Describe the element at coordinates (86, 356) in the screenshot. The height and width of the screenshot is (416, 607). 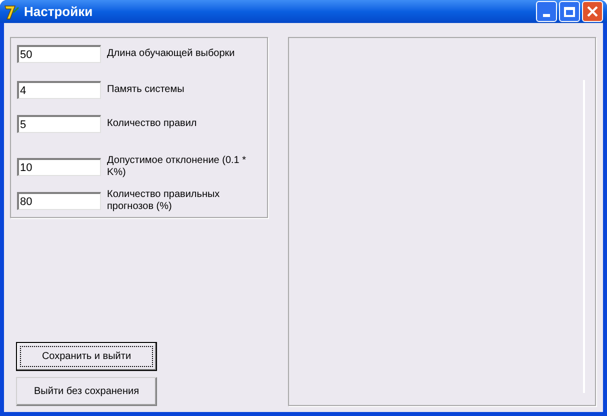
I see `dialog-button: Сохранить и выйти` at that location.